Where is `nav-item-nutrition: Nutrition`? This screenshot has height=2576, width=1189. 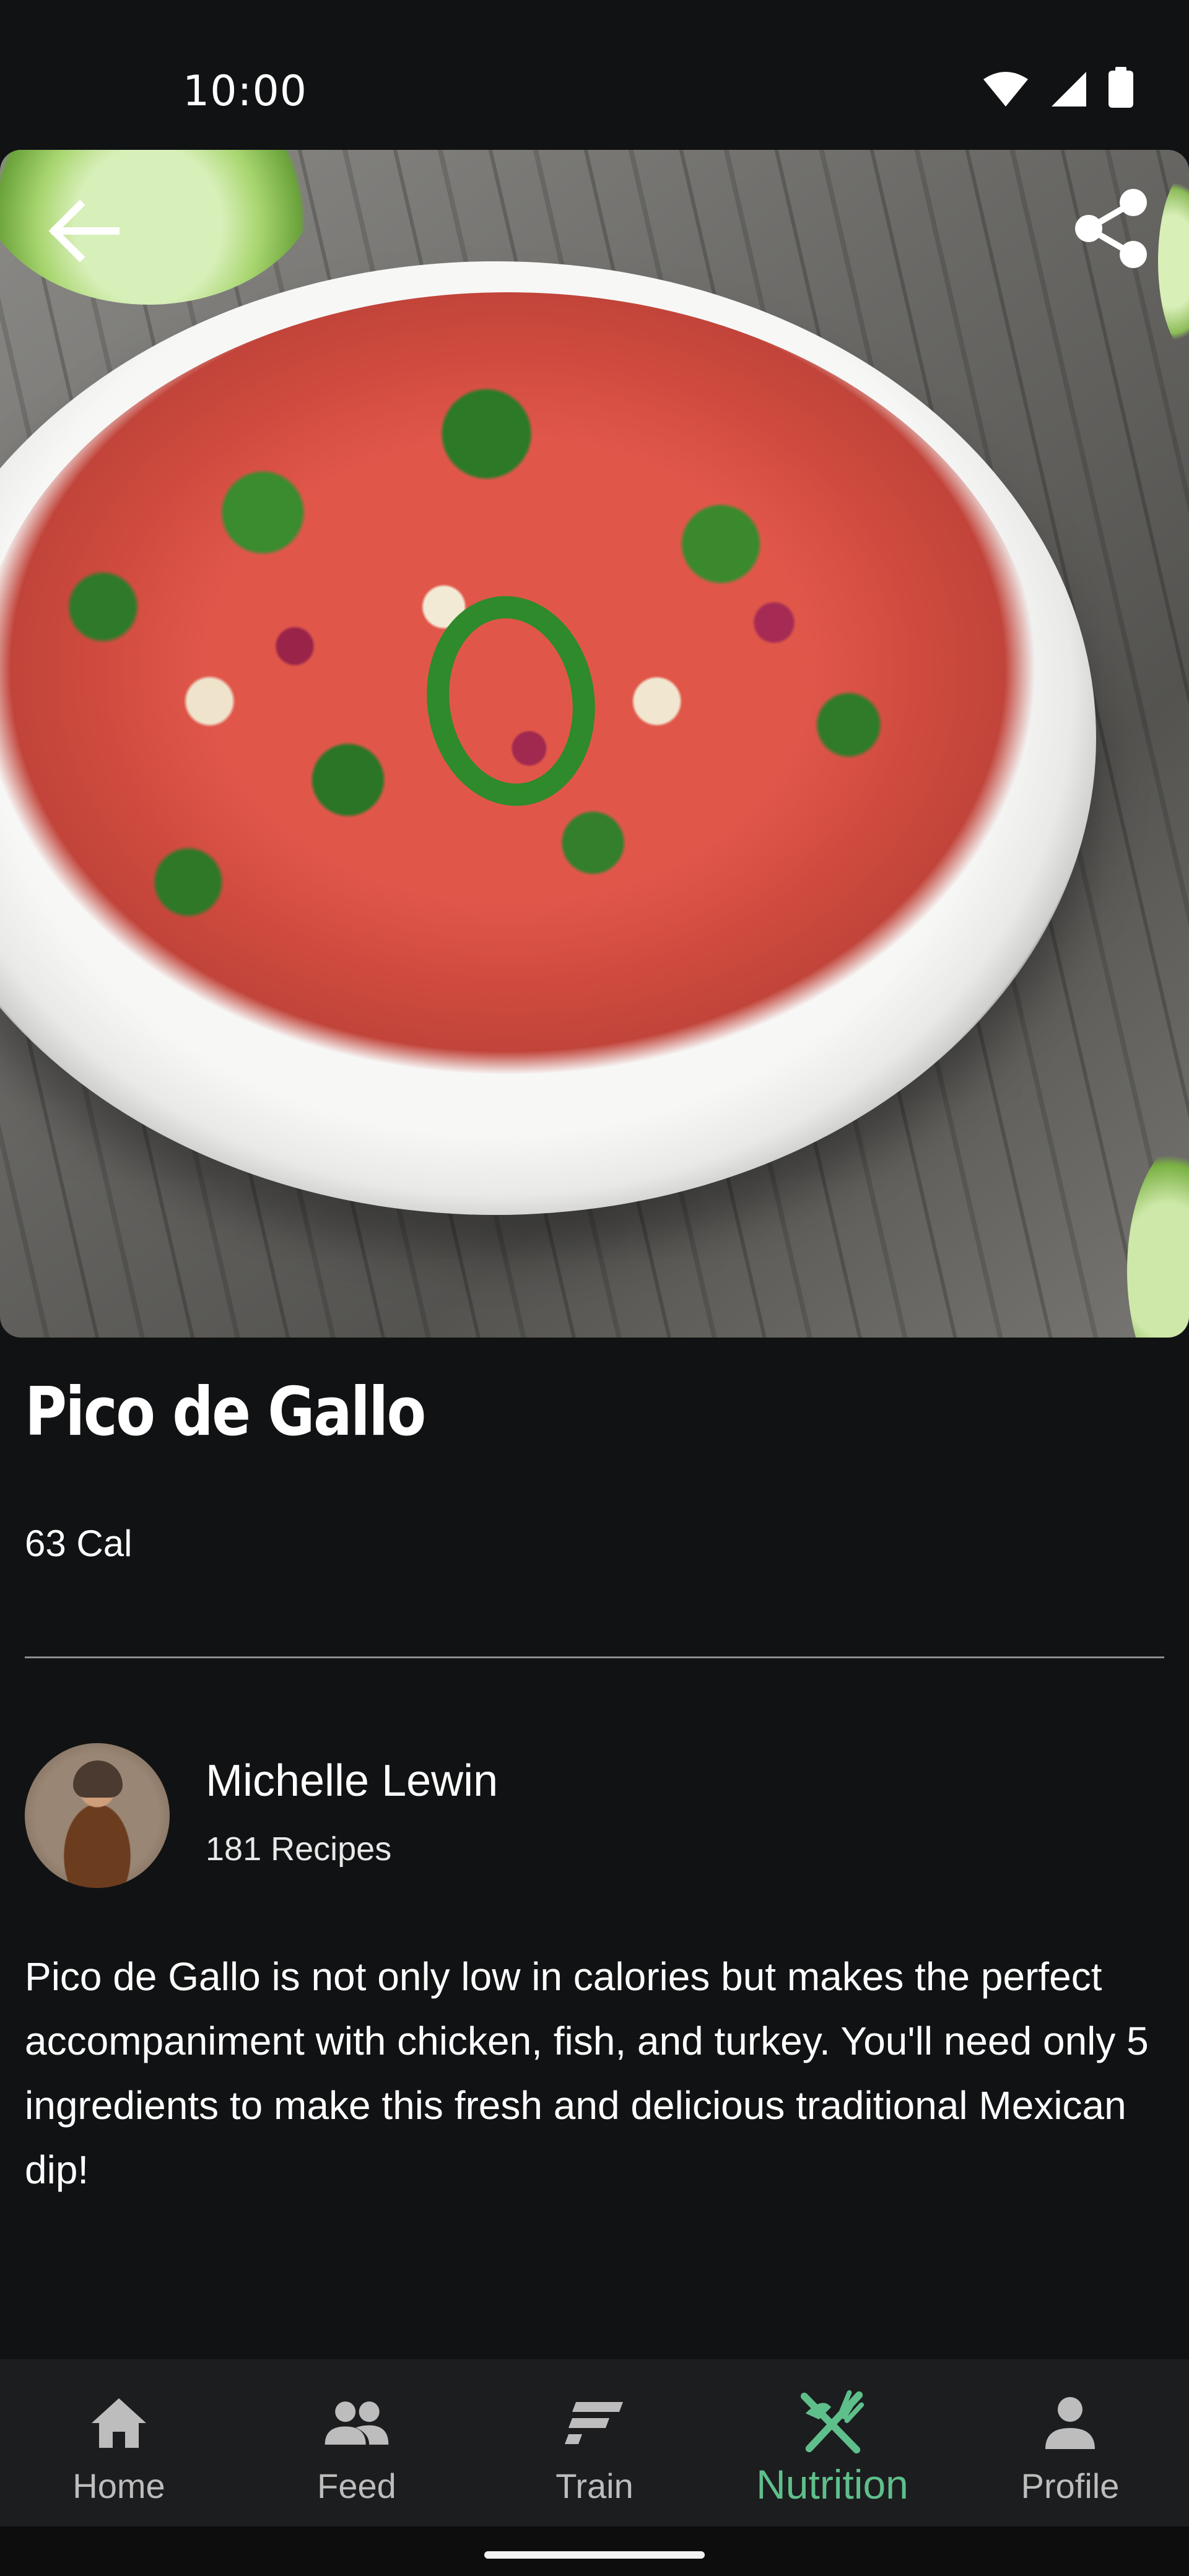 nav-item-nutrition: Nutrition is located at coordinates (832, 2442).